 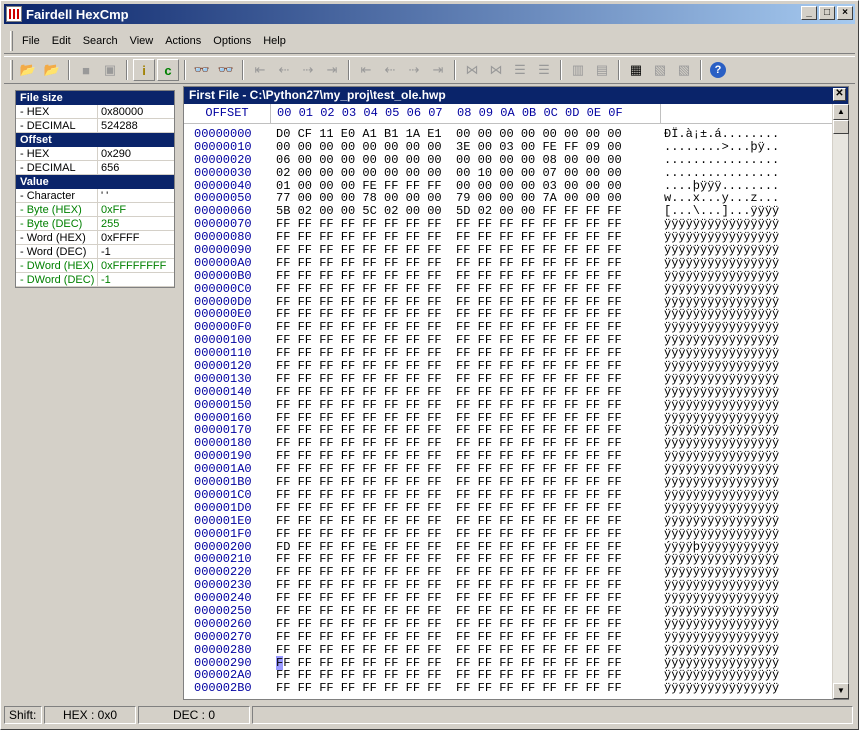 I want to click on align-left-icon: ☰, so click(x=520, y=70).